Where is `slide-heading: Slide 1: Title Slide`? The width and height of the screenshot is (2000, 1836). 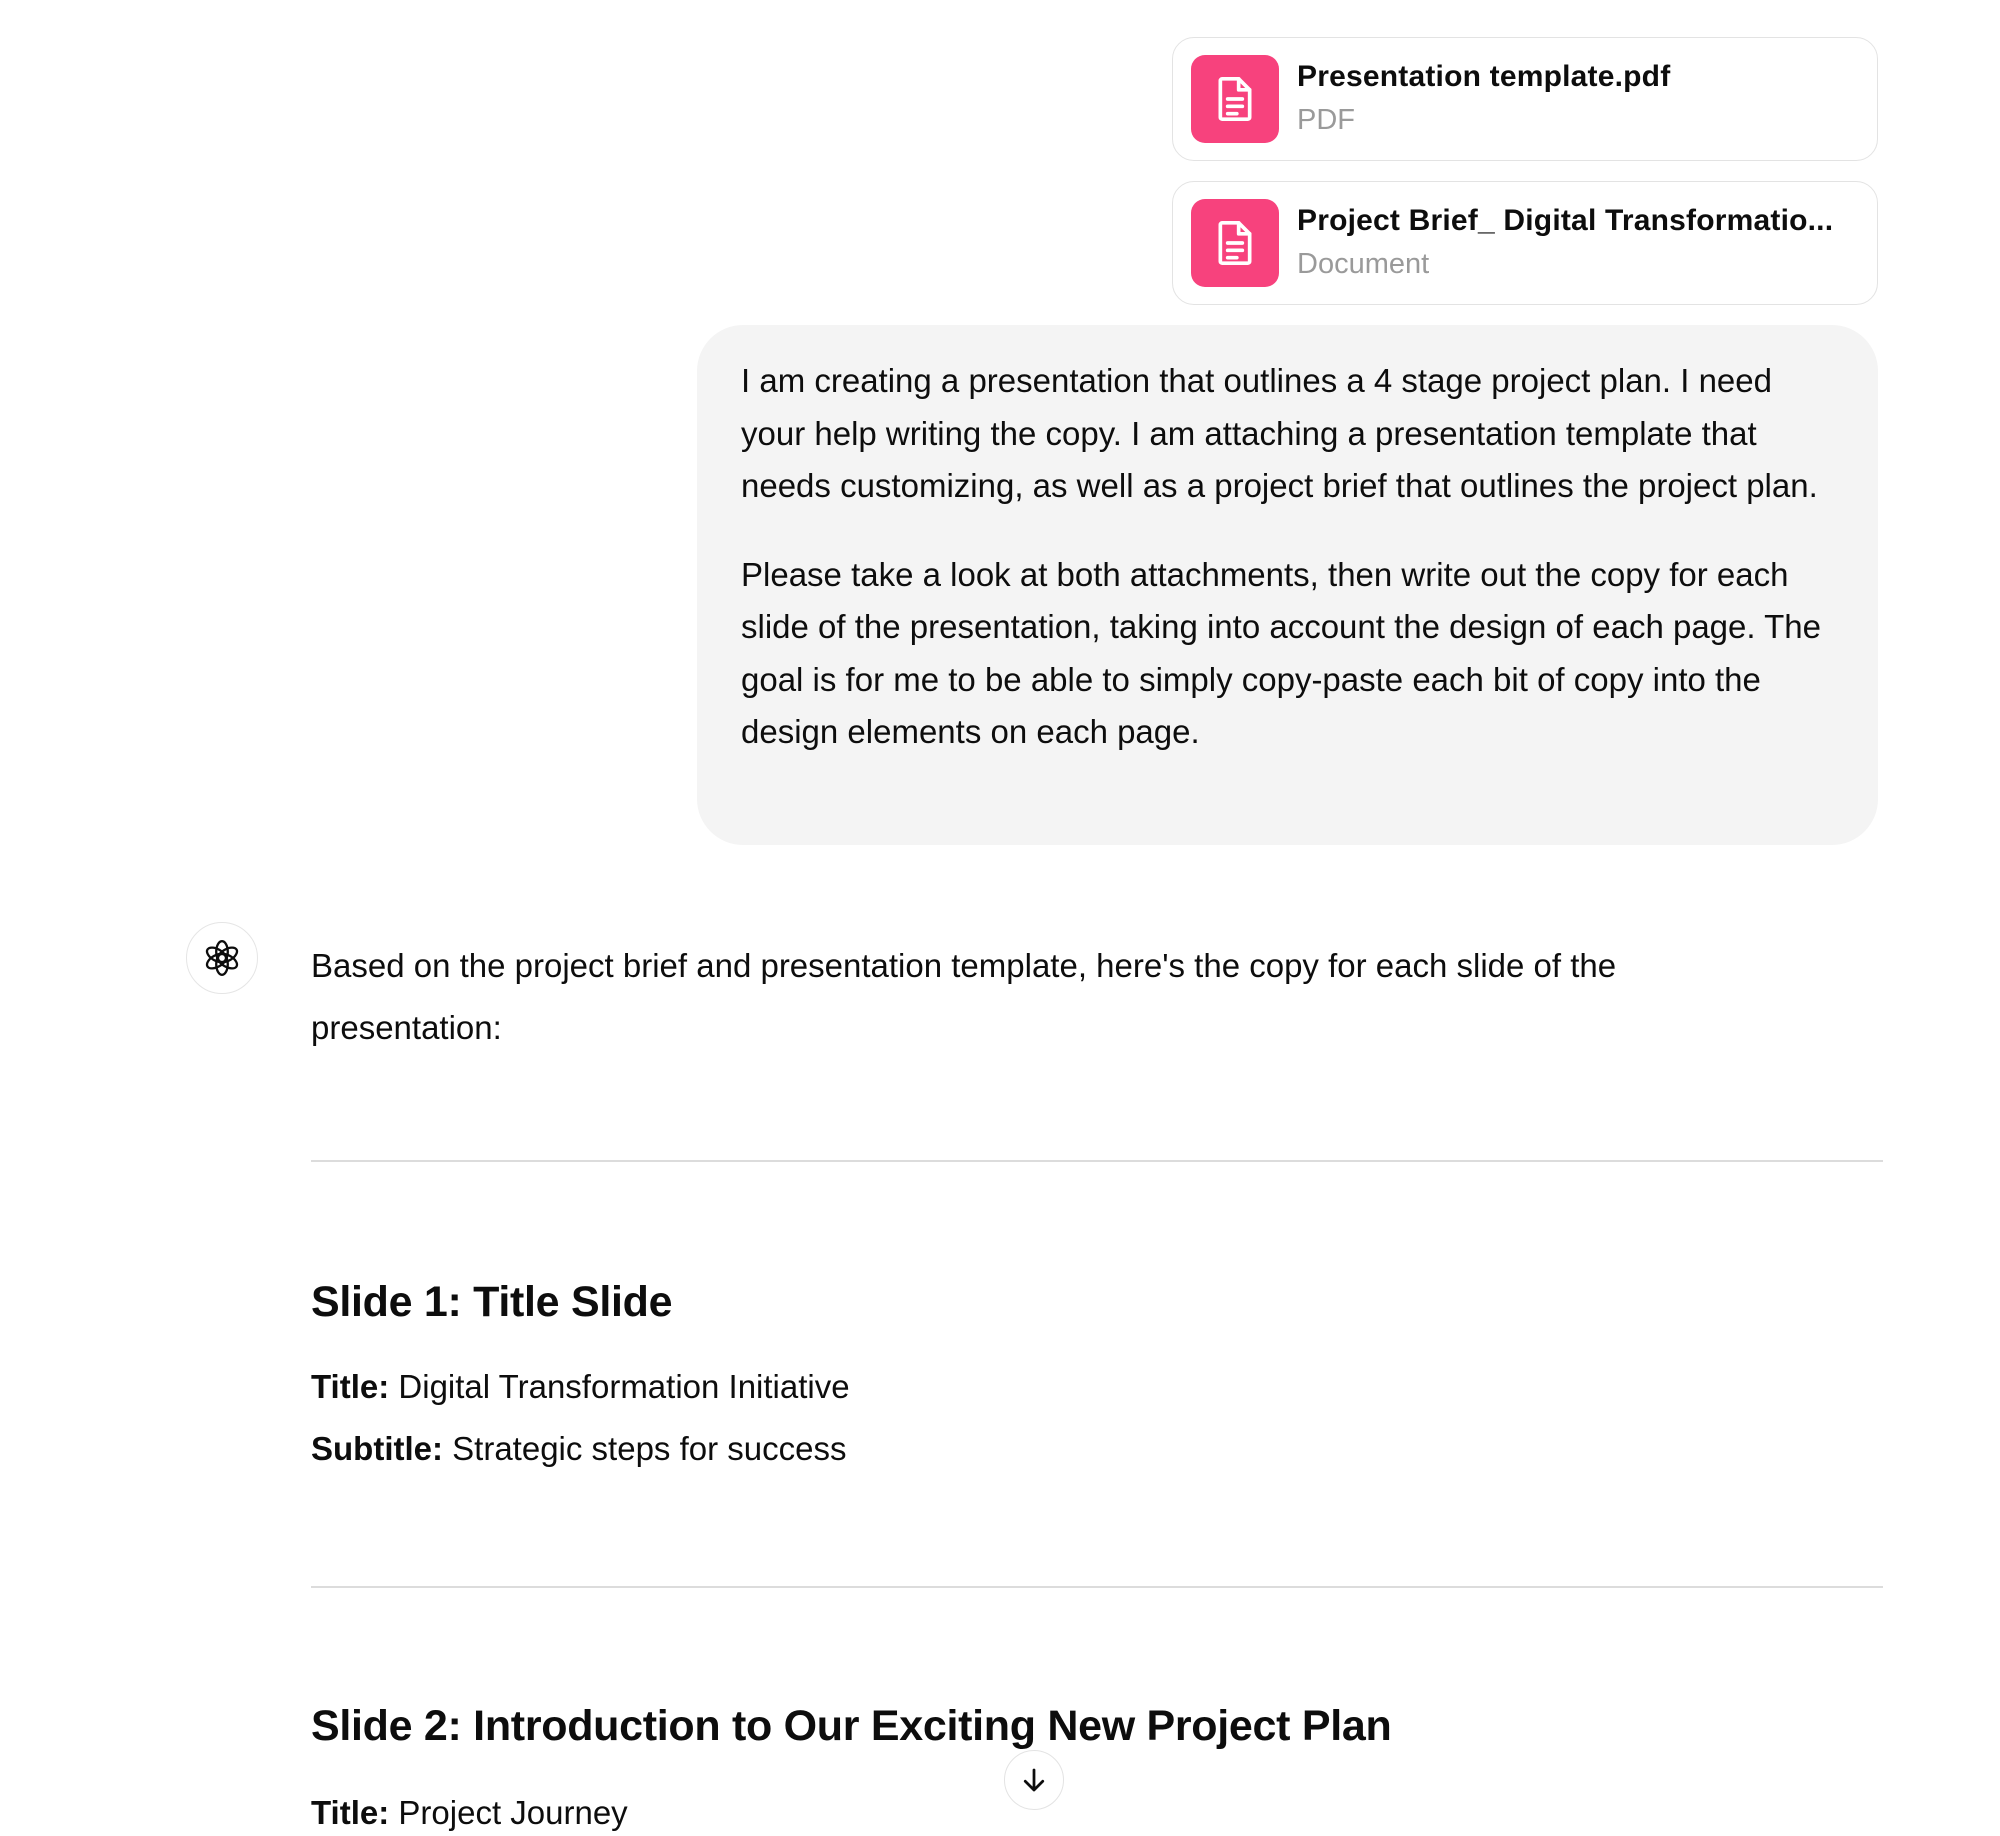
slide-heading: Slide 1: Title Slide is located at coordinates (492, 1302).